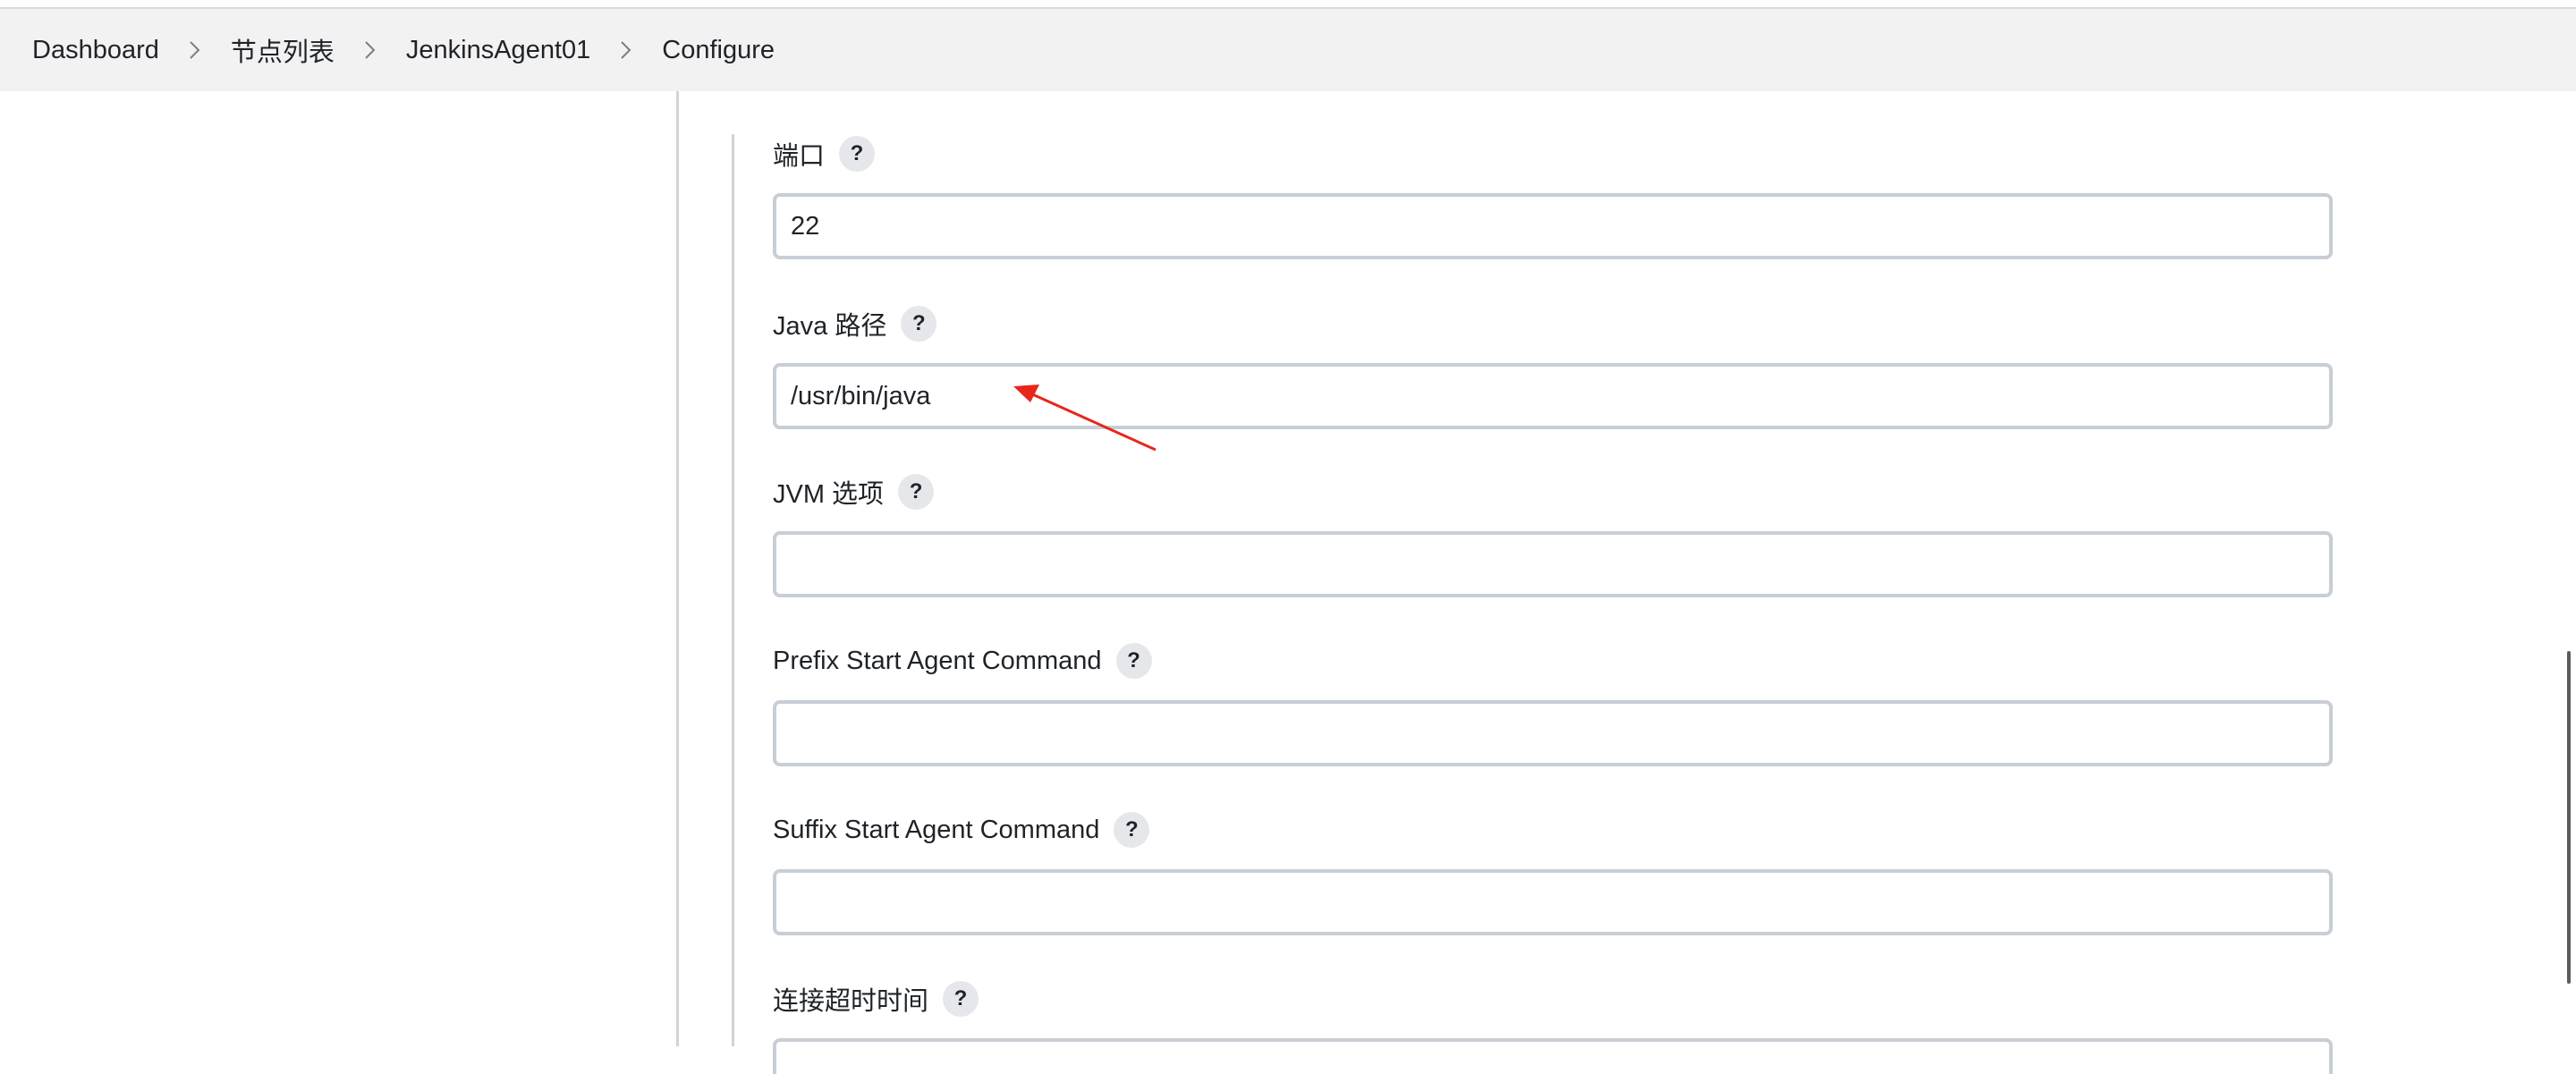  Describe the element at coordinates (718, 50) in the screenshot. I see `breadcrumb-configure: Configure` at that location.